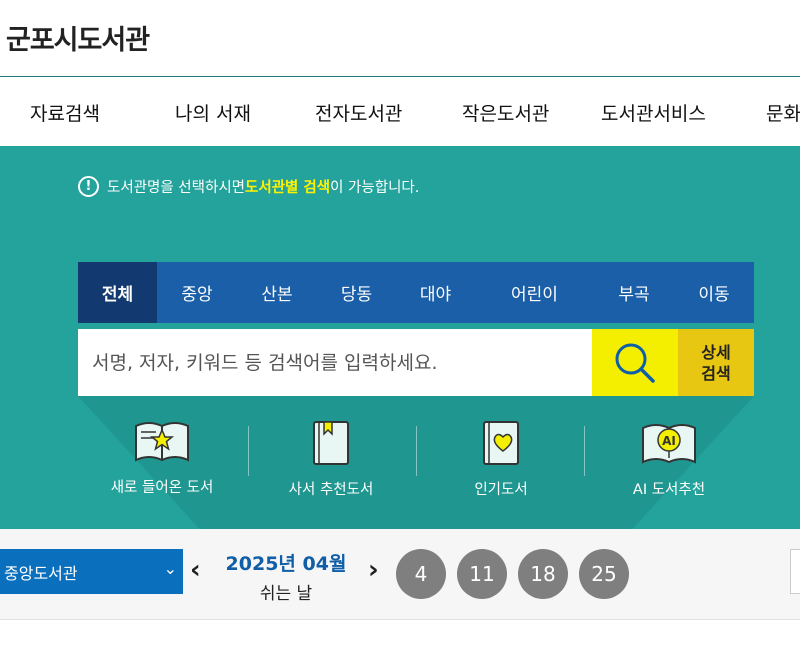  What do you see at coordinates (277, 292) in the screenshot?
I see `tab-sanbon: 산본` at bounding box center [277, 292].